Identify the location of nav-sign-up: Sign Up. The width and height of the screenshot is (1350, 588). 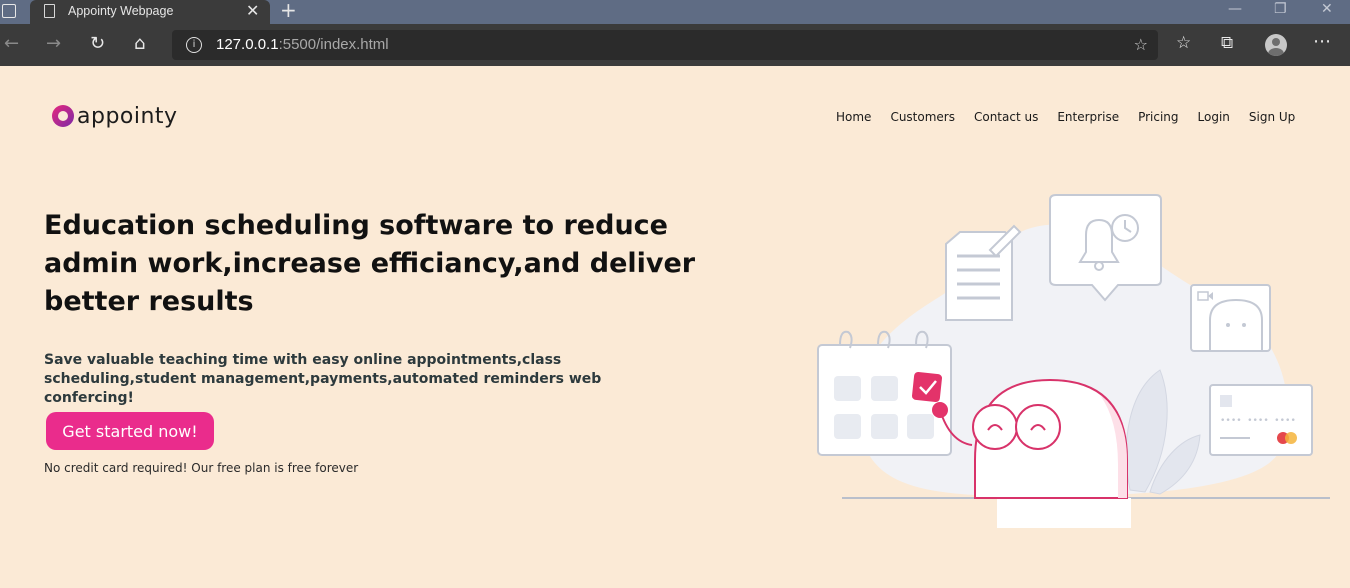
(1272, 117).